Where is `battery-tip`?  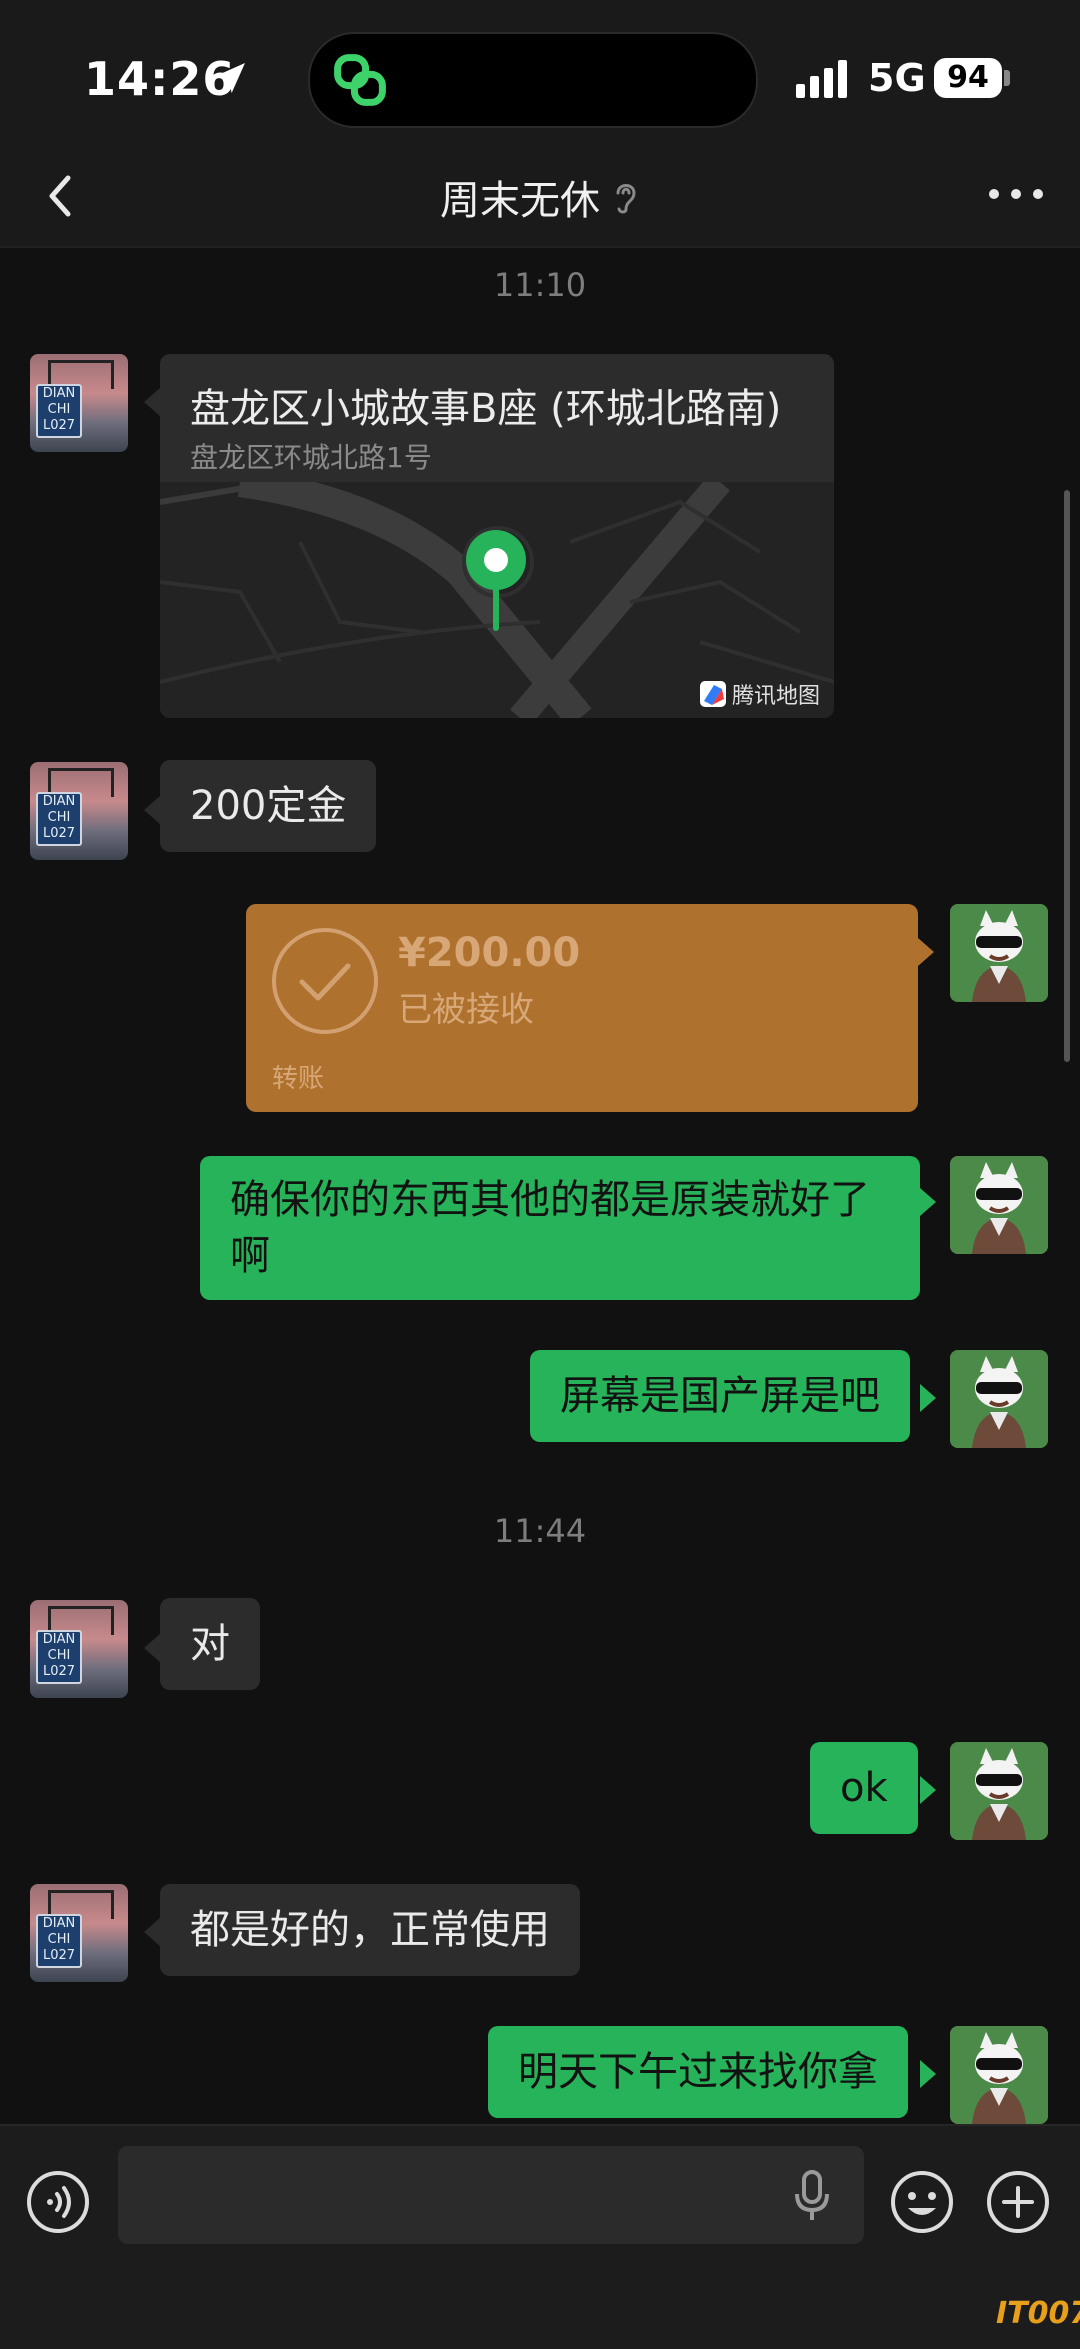 battery-tip is located at coordinates (1007, 78).